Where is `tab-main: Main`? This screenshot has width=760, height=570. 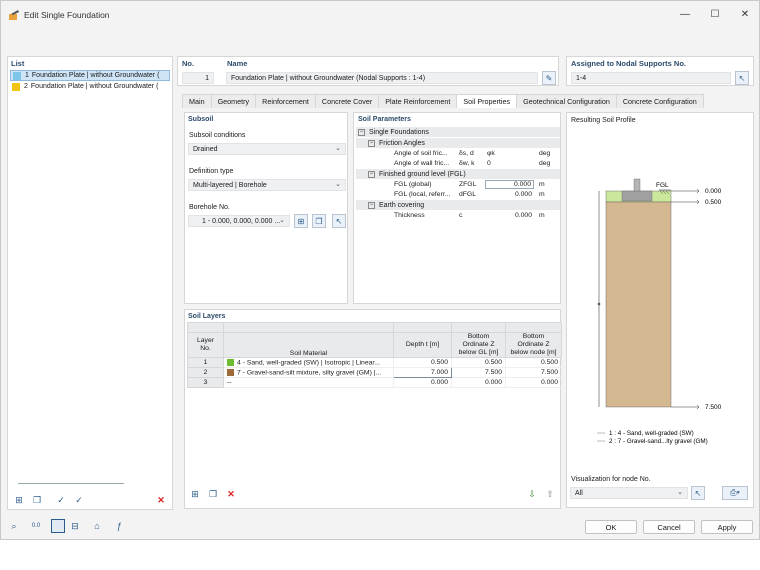 tab-main: Main is located at coordinates (197, 101).